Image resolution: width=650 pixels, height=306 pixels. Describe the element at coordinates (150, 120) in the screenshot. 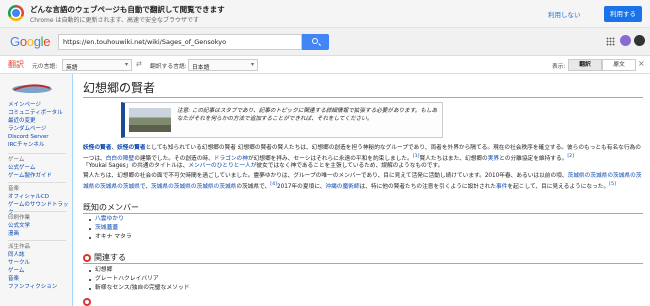

I see `stub-image` at that location.